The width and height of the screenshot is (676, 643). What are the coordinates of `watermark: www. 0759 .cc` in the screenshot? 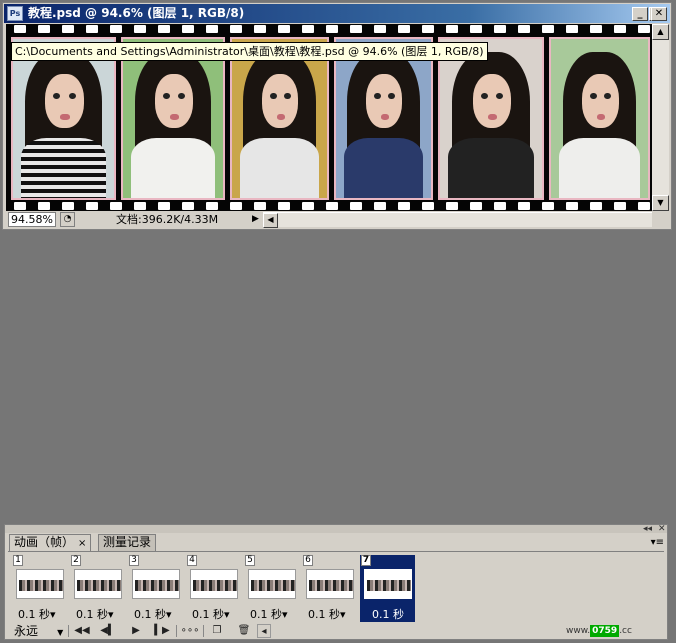 It's located at (599, 631).